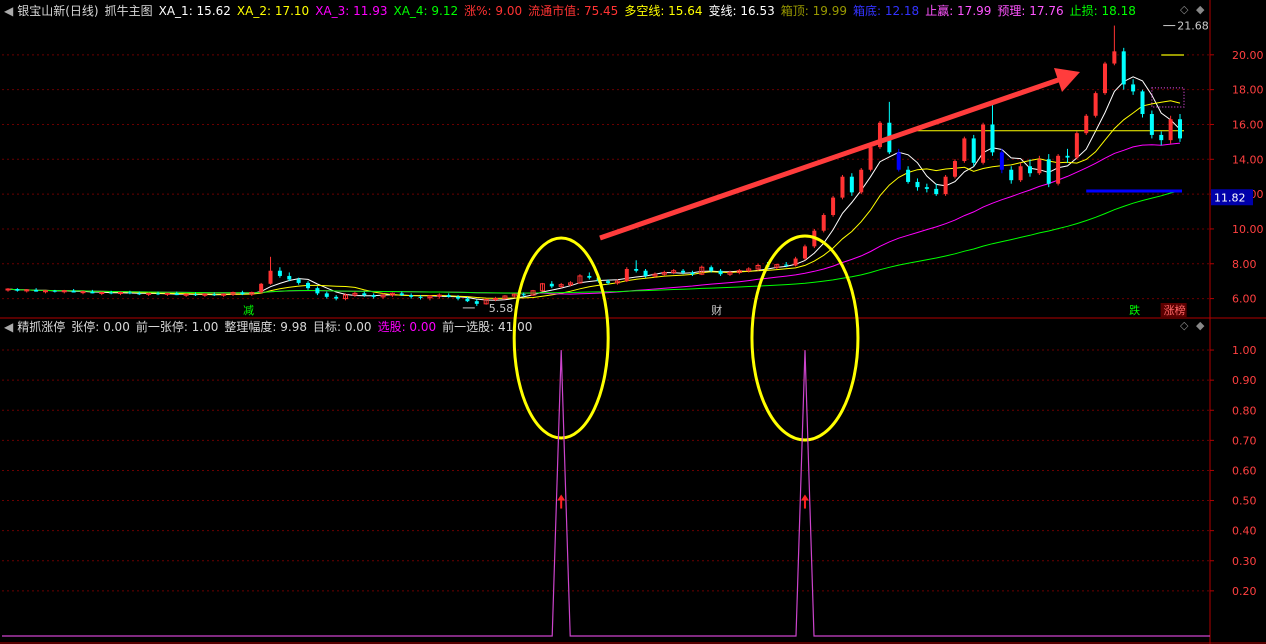 This screenshot has width=1266, height=644. What do you see at coordinates (1244, 470) in the screenshot?
I see `ind-ytick-label: 0.60` at bounding box center [1244, 470].